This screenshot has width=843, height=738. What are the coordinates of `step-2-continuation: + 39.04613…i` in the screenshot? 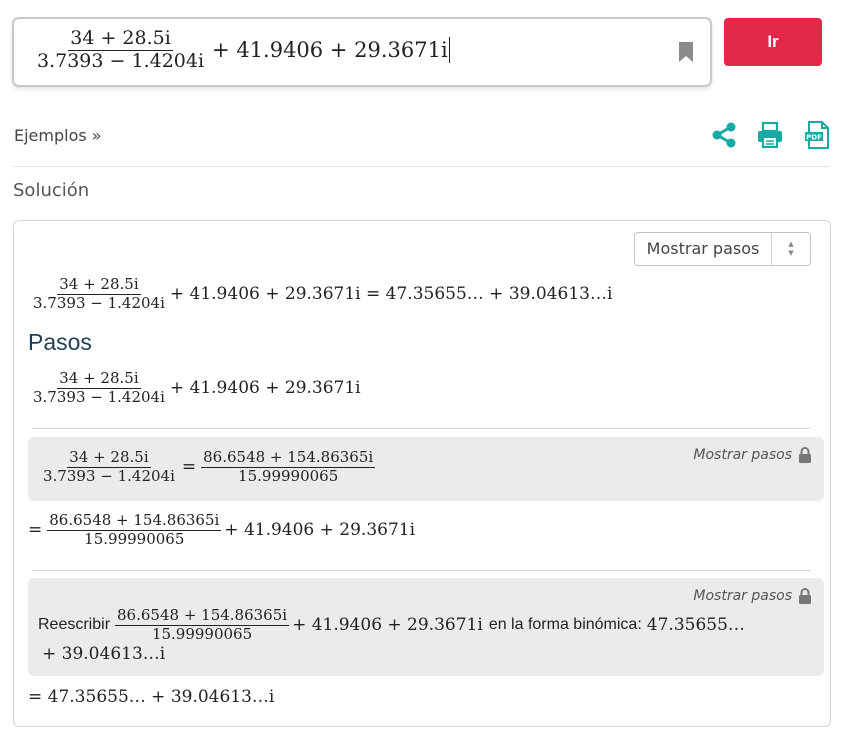 It's located at (104, 654).